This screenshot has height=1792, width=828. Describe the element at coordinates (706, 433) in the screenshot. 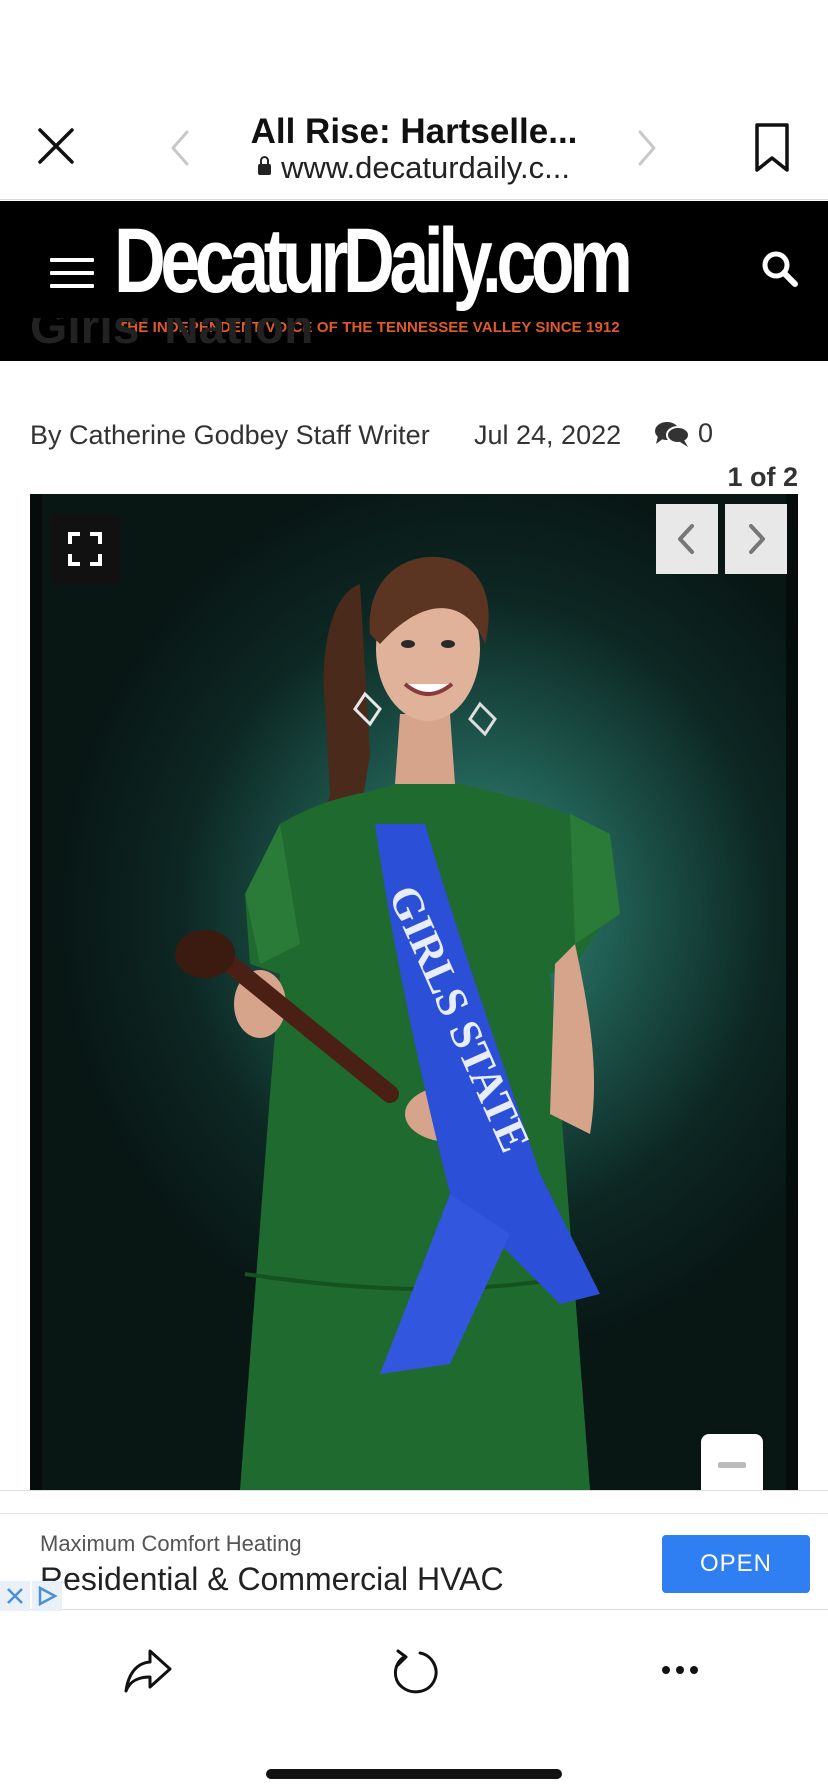

I see `comment-count: 0` at that location.